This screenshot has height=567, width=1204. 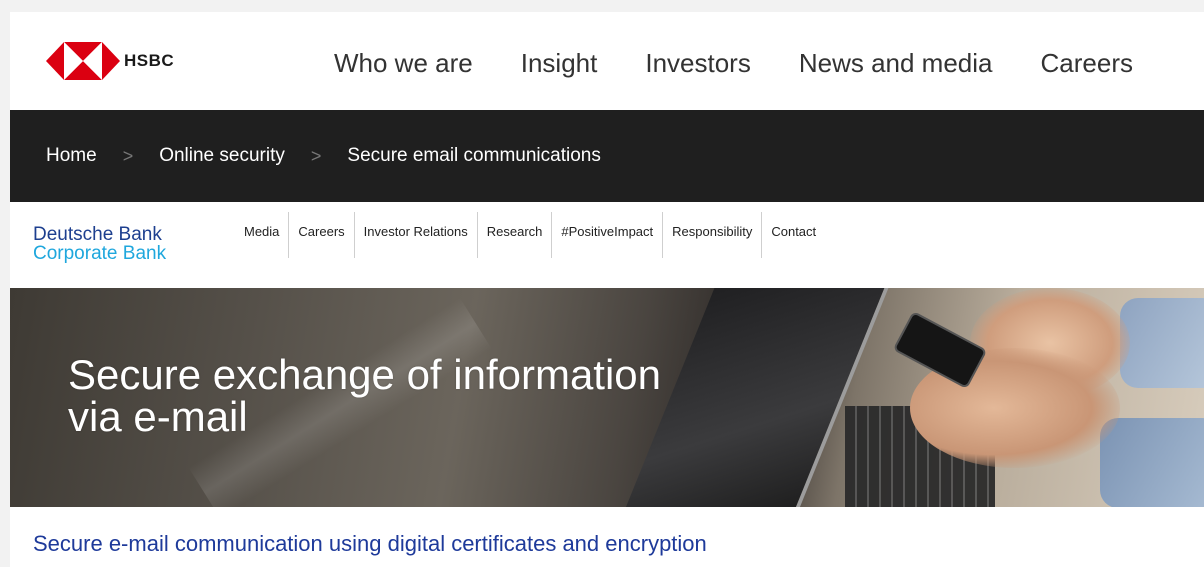 What do you see at coordinates (83, 61) in the screenshot?
I see `hsbc-hexagon-icon` at bounding box center [83, 61].